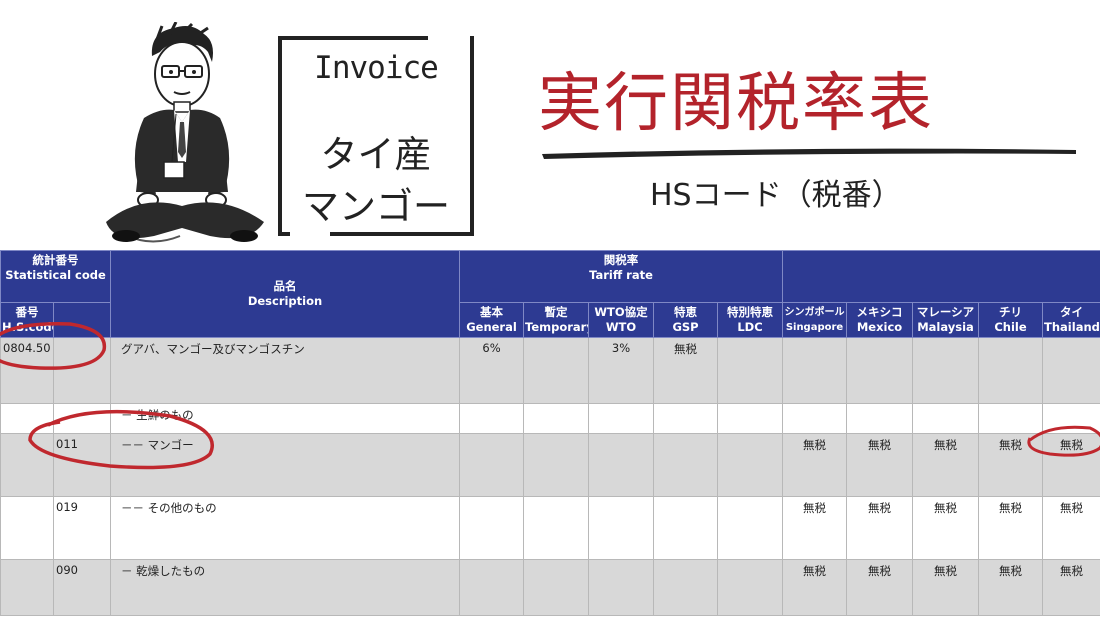  I want to click on col-ldc-header: 特別特恵 LDC, so click(750, 320).